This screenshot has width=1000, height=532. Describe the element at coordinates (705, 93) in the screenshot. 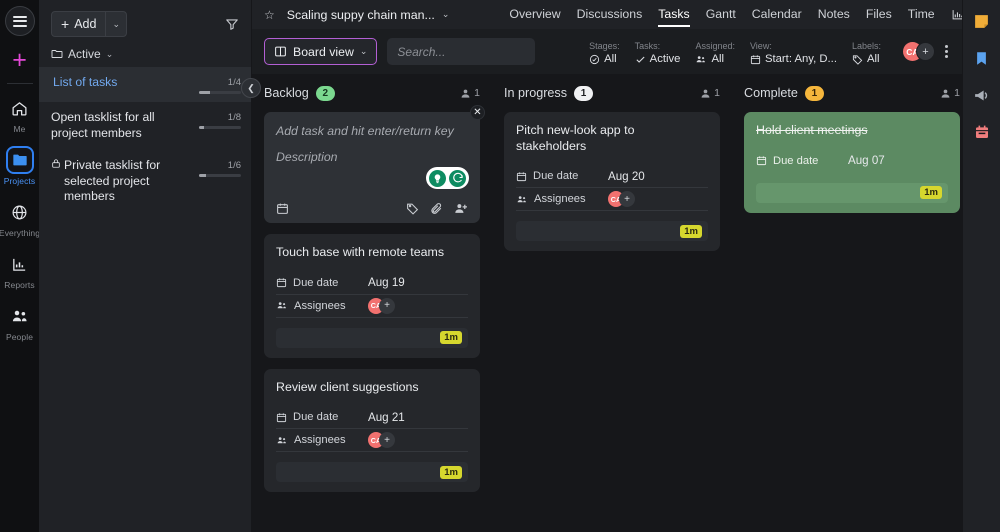

I see `person-icon` at that location.